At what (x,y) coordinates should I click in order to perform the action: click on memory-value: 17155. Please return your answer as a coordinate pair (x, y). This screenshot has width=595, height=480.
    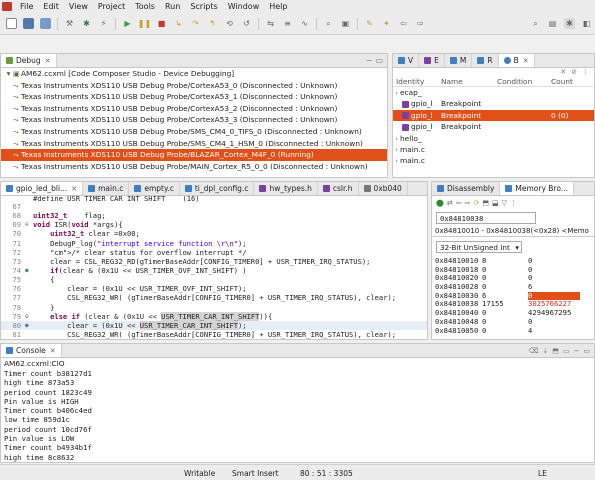
    Looking at the image, I should click on (505, 304).